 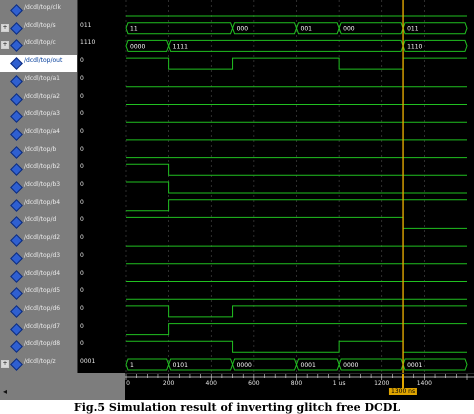 I want to click on ruler-tick-label: 600, so click(x=254, y=383).